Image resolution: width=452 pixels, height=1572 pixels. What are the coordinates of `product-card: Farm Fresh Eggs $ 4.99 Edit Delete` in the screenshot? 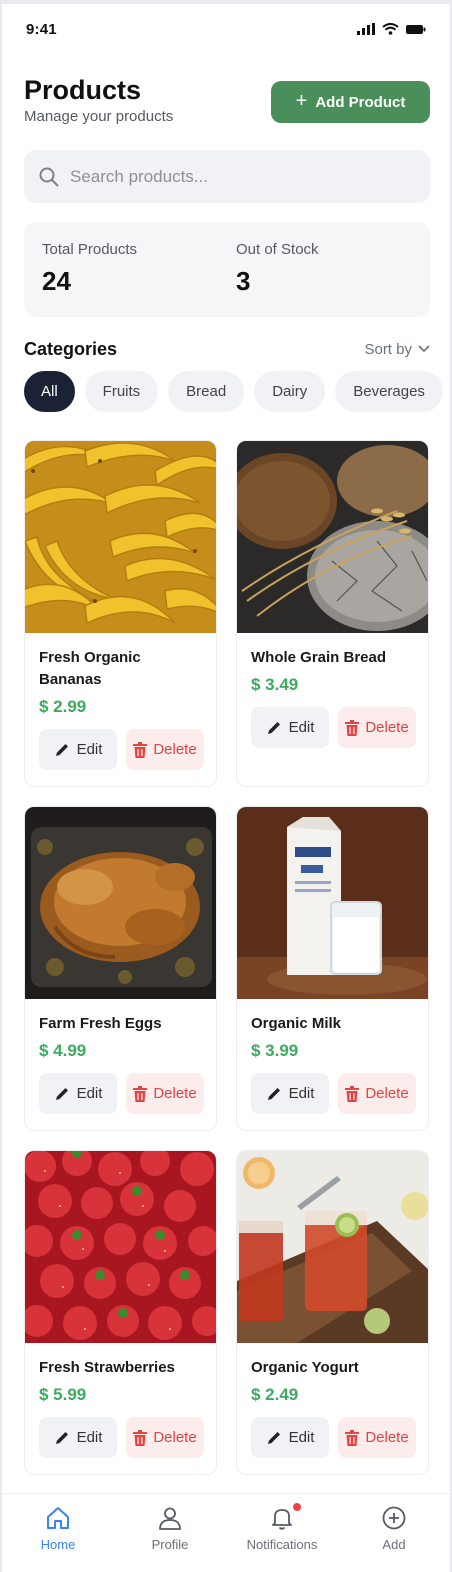 It's located at (120, 968).